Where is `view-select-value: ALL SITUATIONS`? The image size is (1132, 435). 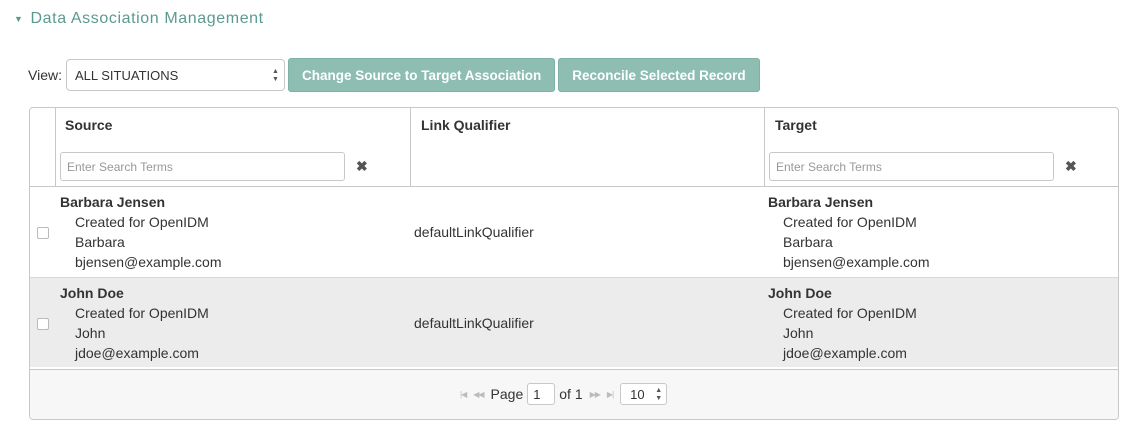 view-select-value: ALL SITUATIONS is located at coordinates (126, 75).